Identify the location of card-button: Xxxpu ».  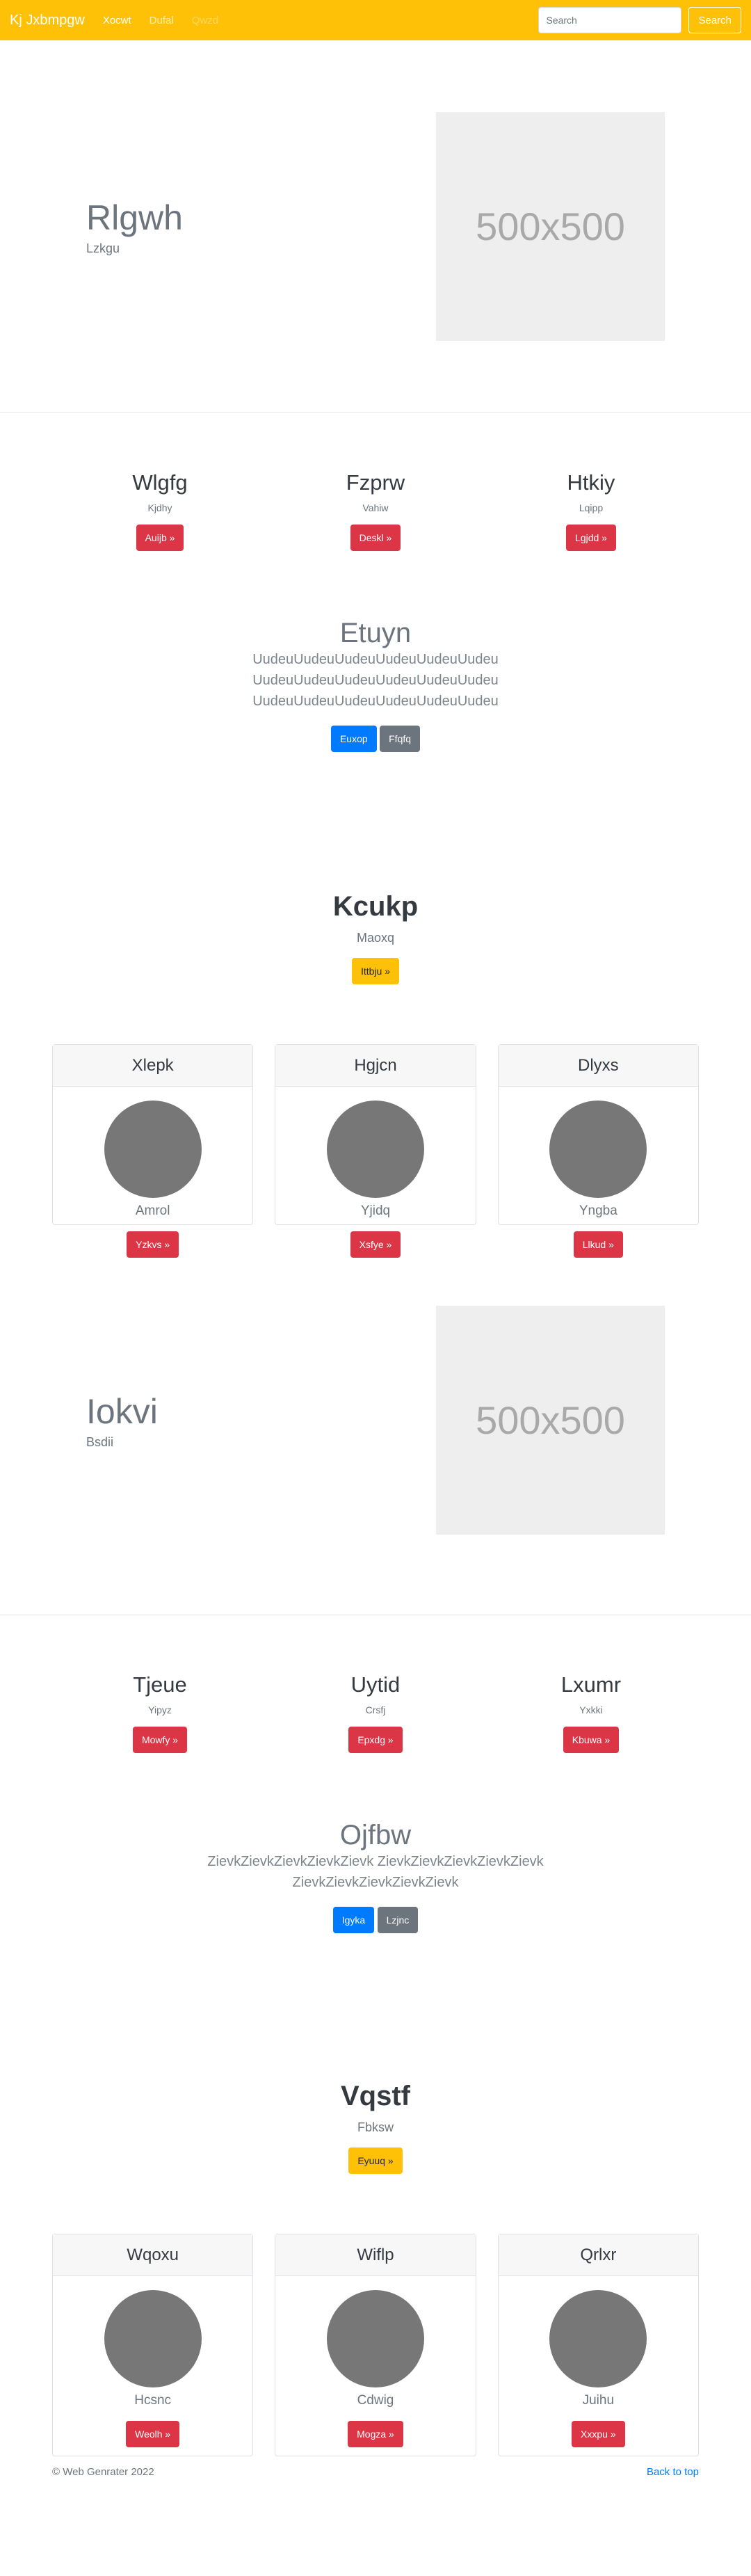
(598, 2434).